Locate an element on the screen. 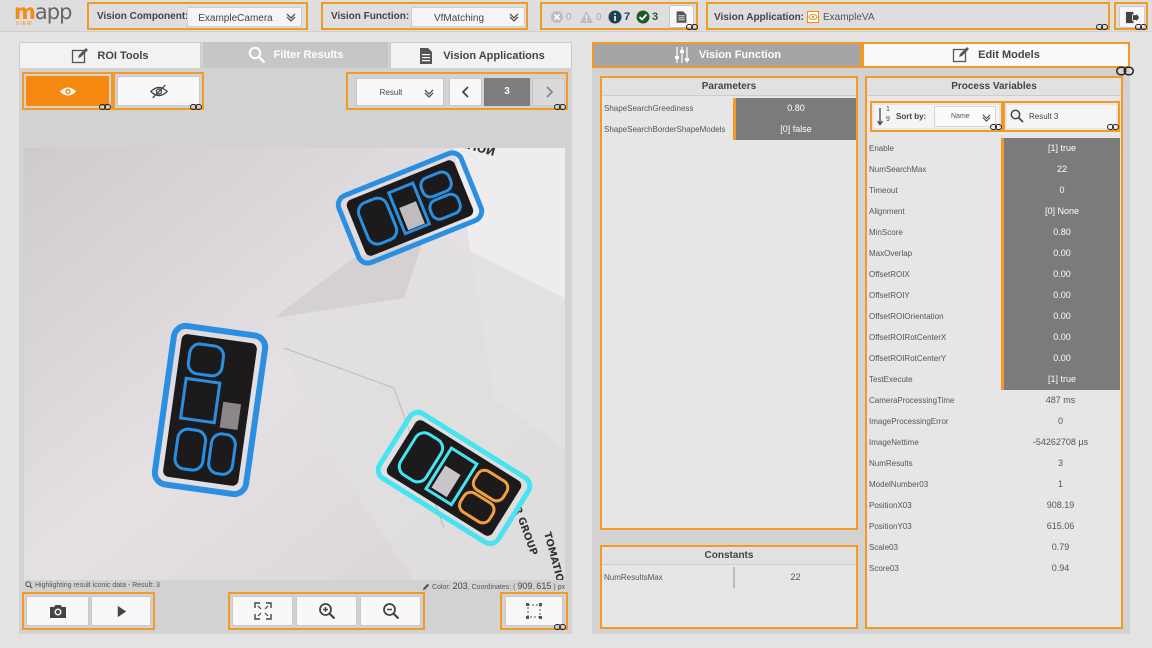 The width and height of the screenshot is (1152, 648). process-variable-value: 22 is located at coordinates (1060, 169).